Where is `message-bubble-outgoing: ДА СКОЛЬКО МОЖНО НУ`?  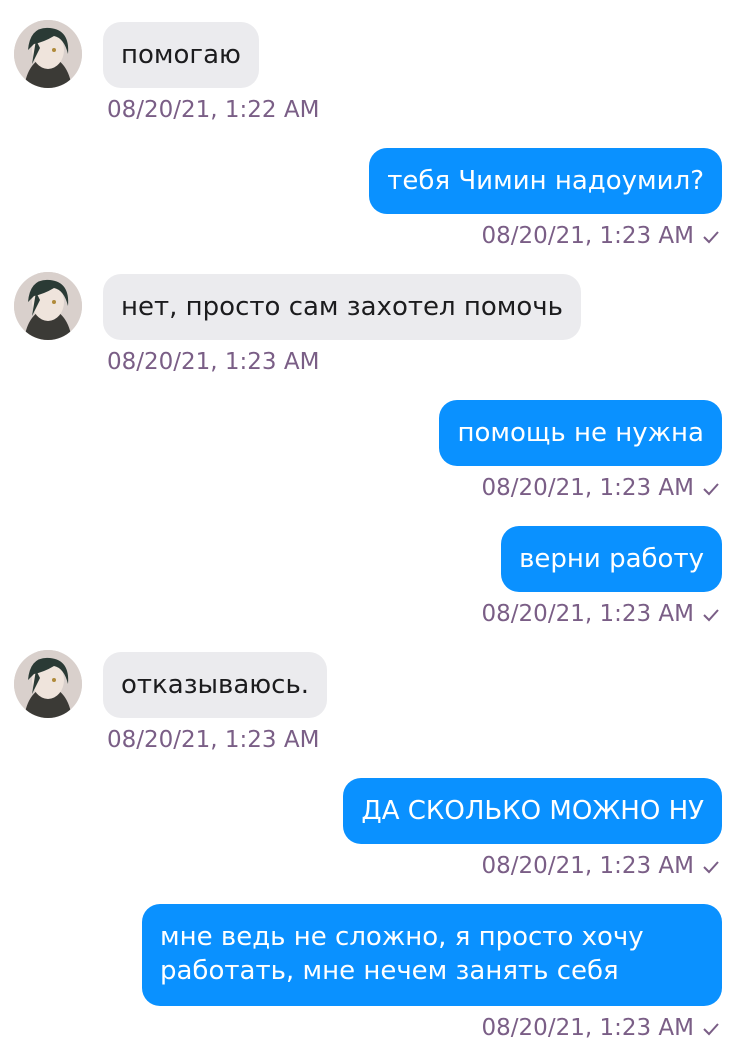 message-bubble-outgoing: ДА СКОЛЬКО МОЖНО НУ is located at coordinates (532, 811).